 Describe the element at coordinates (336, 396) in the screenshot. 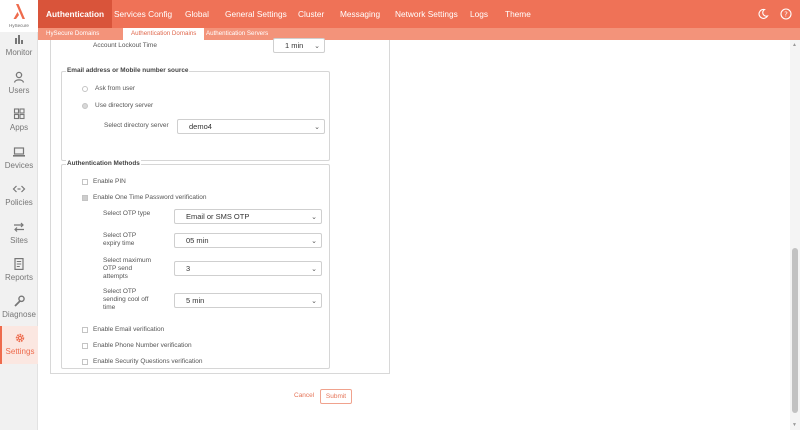

I see `submit-button: Submit` at that location.